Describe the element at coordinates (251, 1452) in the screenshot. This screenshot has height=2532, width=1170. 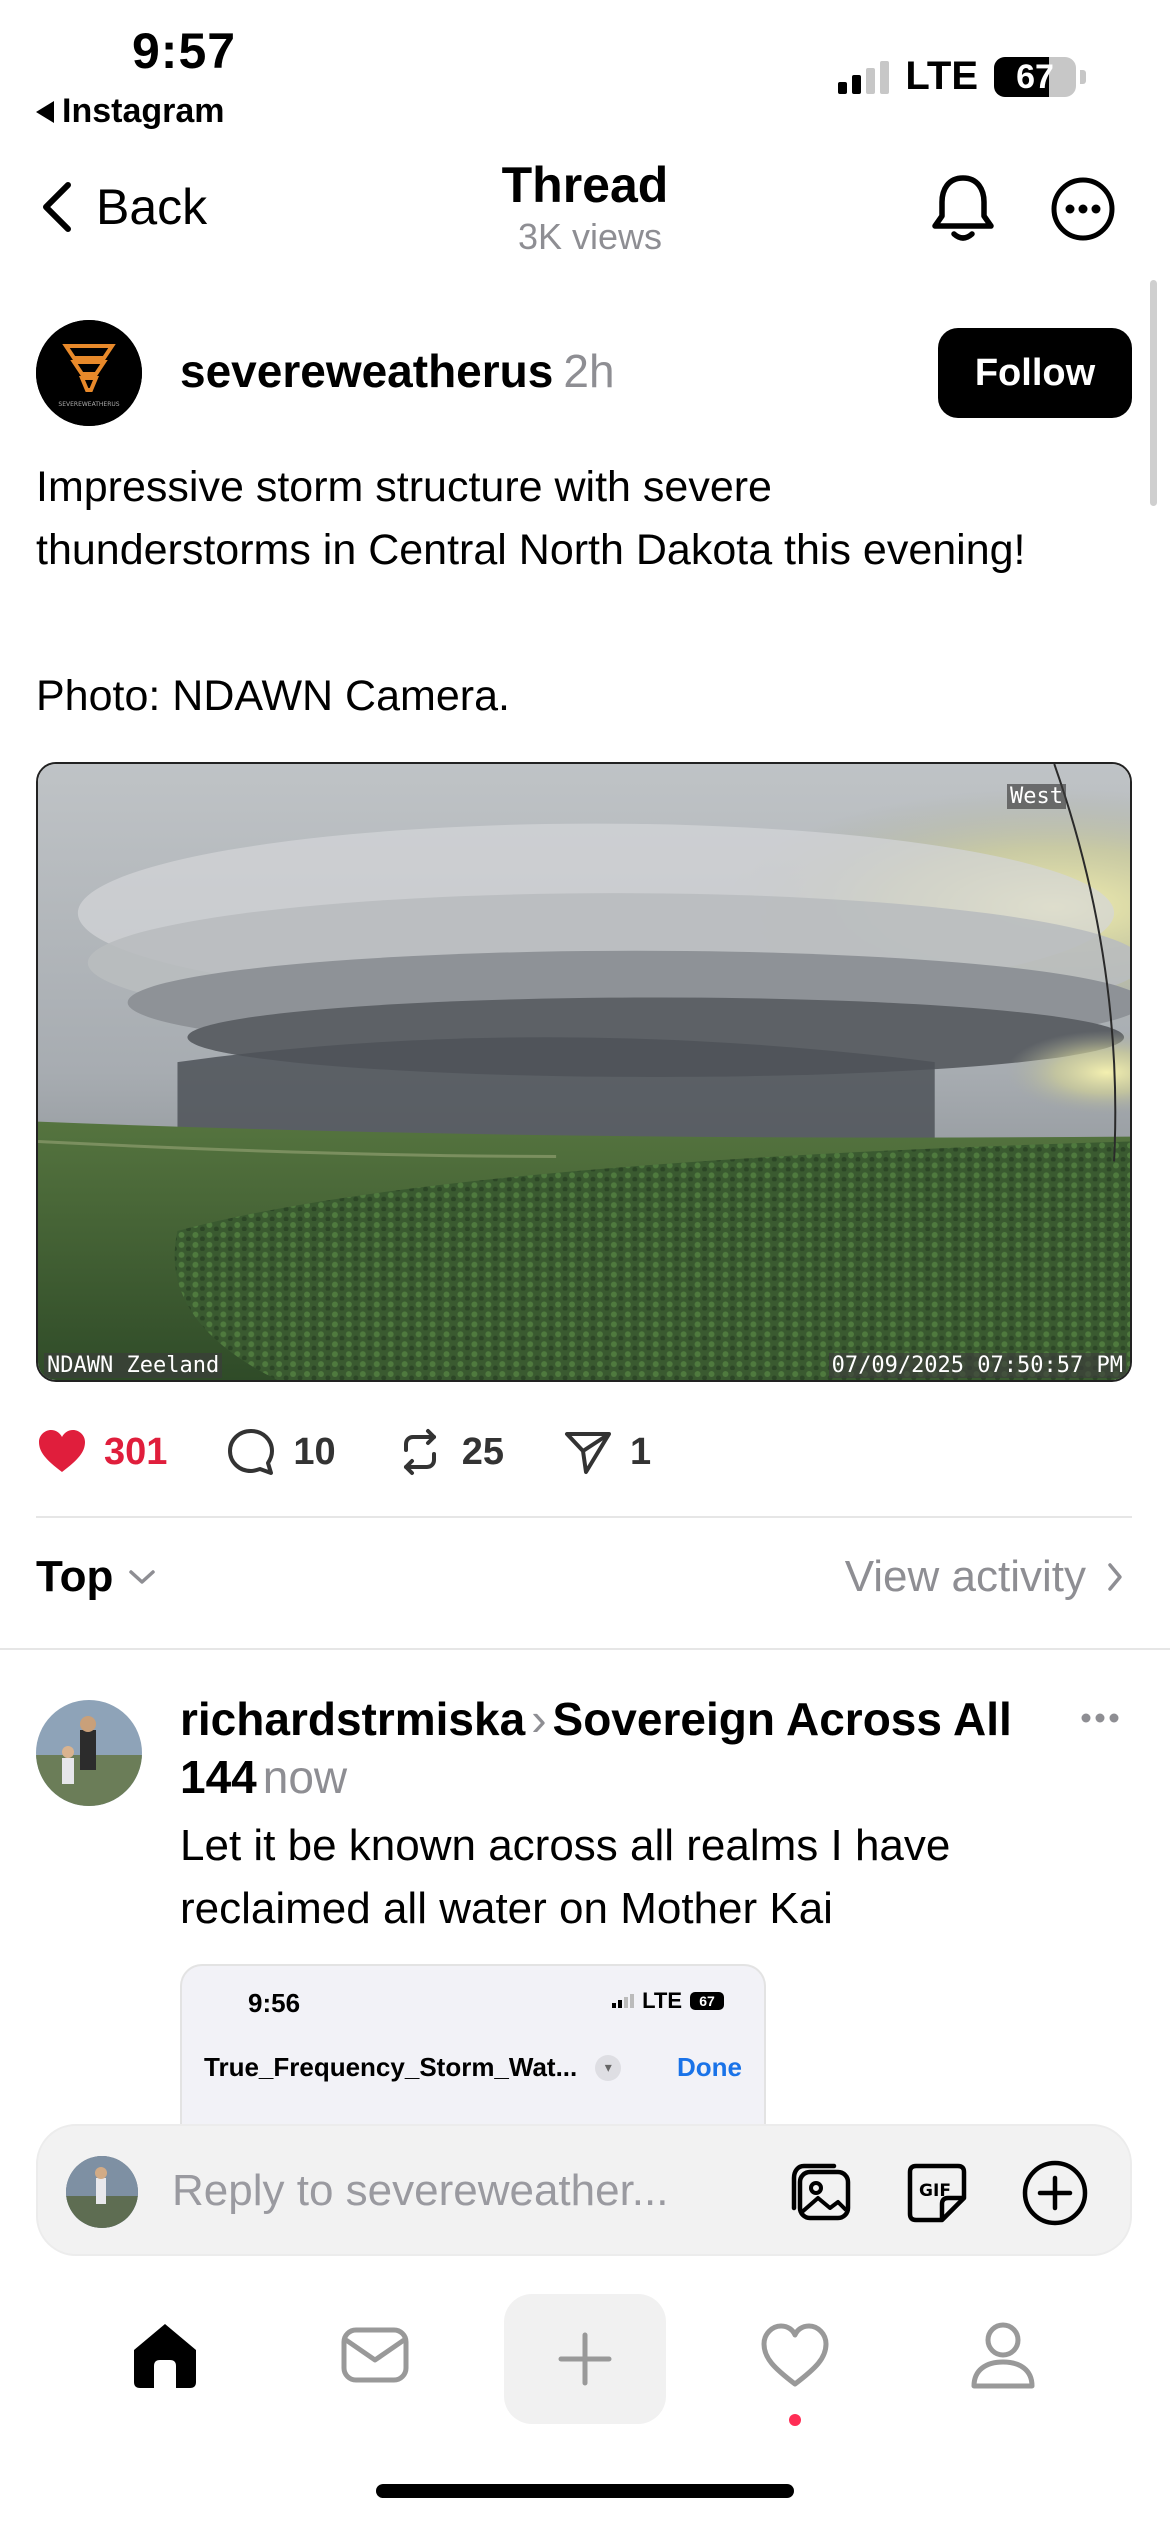
I see `comment-bubble-icon` at that location.